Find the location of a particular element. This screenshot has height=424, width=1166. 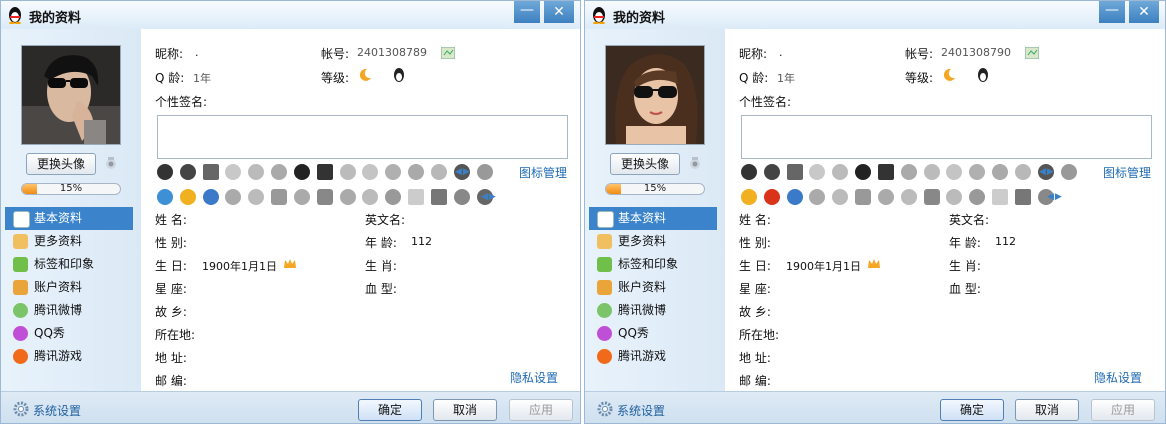

music-icon is located at coordinates (461, 197).